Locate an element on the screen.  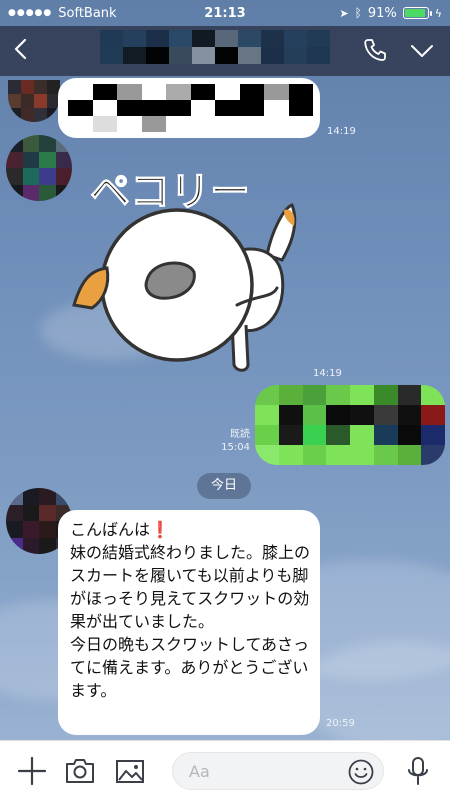
emoji-icon is located at coordinates (361, 772).